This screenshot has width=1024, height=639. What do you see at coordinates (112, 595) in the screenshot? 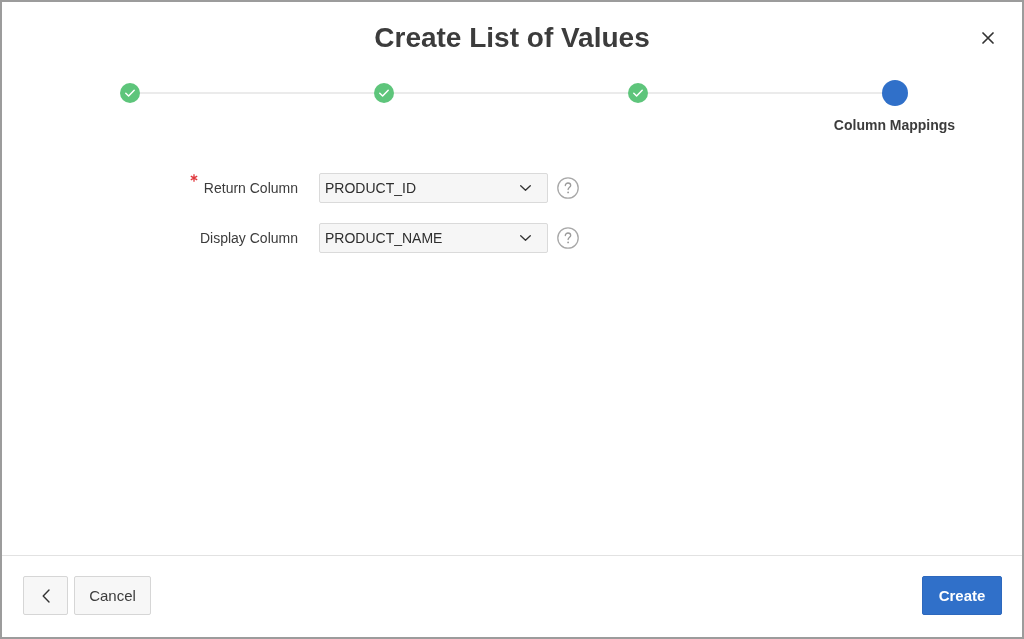
I see `cancel-button: Cancel` at bounding box center [112, 595].